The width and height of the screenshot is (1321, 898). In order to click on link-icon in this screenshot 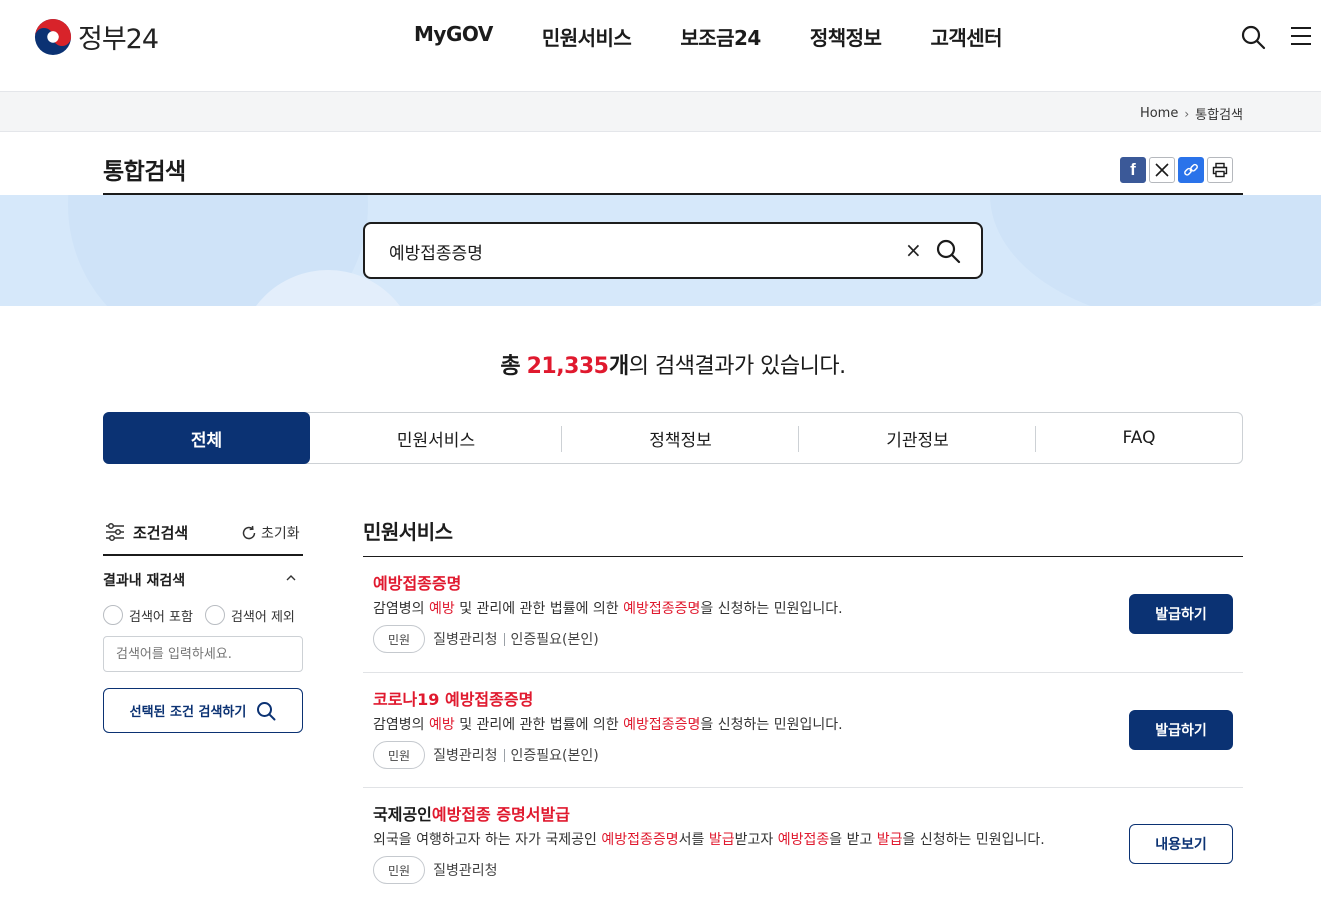, I will do `click(1191, 169)`.